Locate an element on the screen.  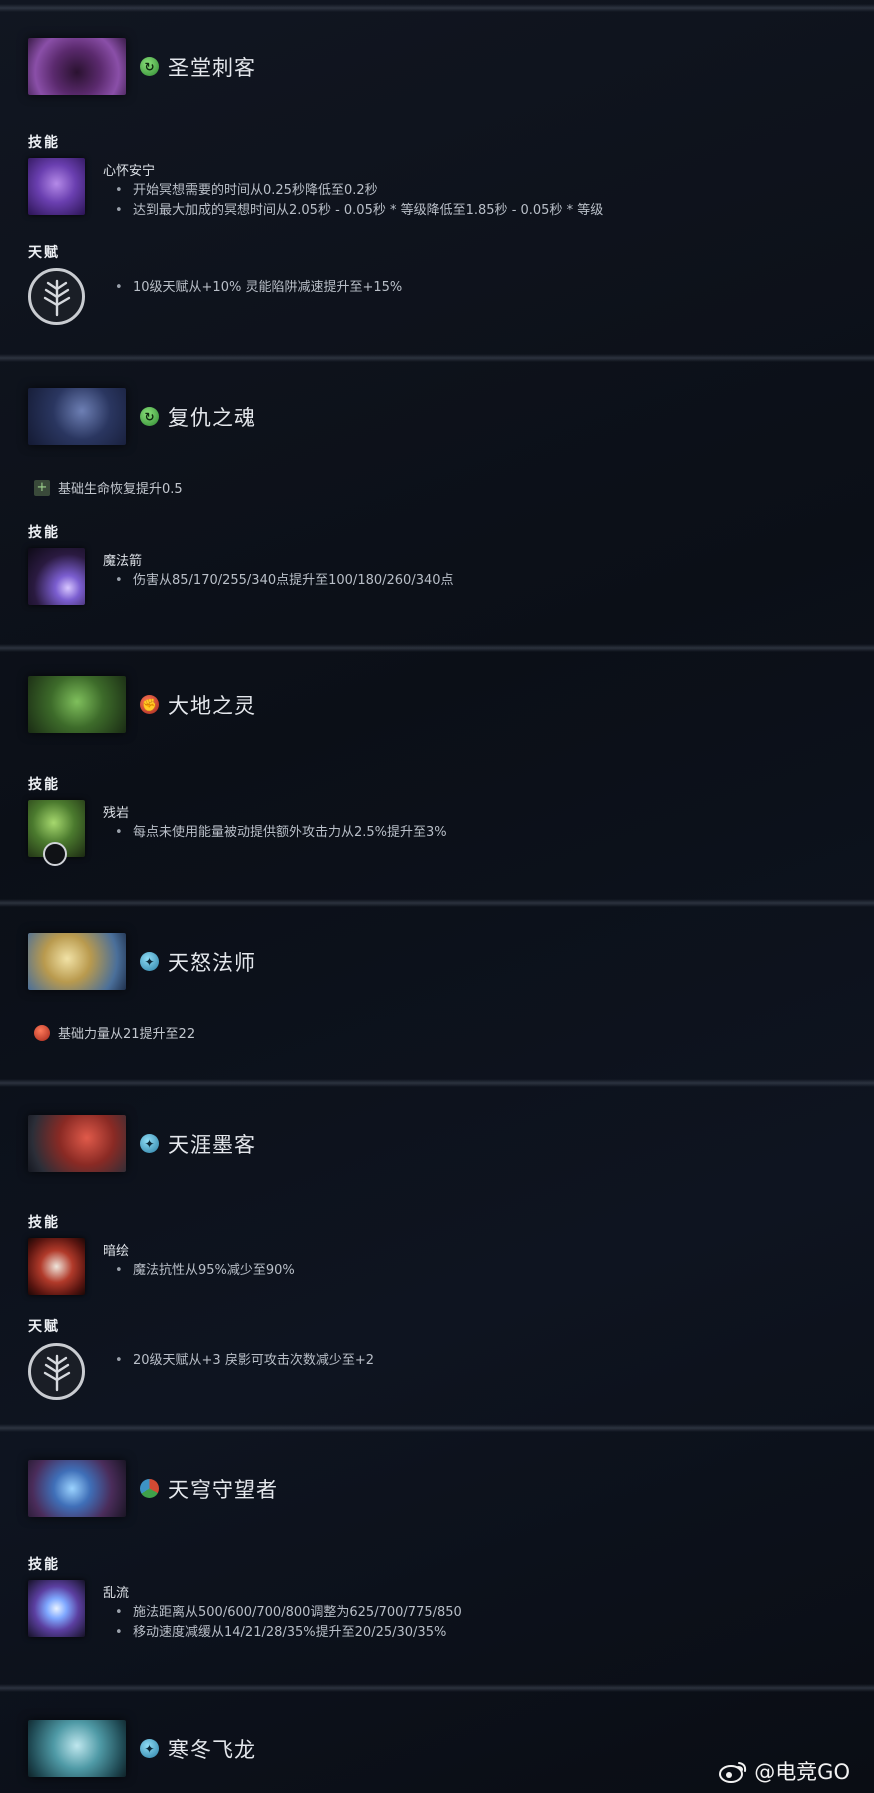
watermark-text: @电竞GO is located at coordinates (802, 1772).